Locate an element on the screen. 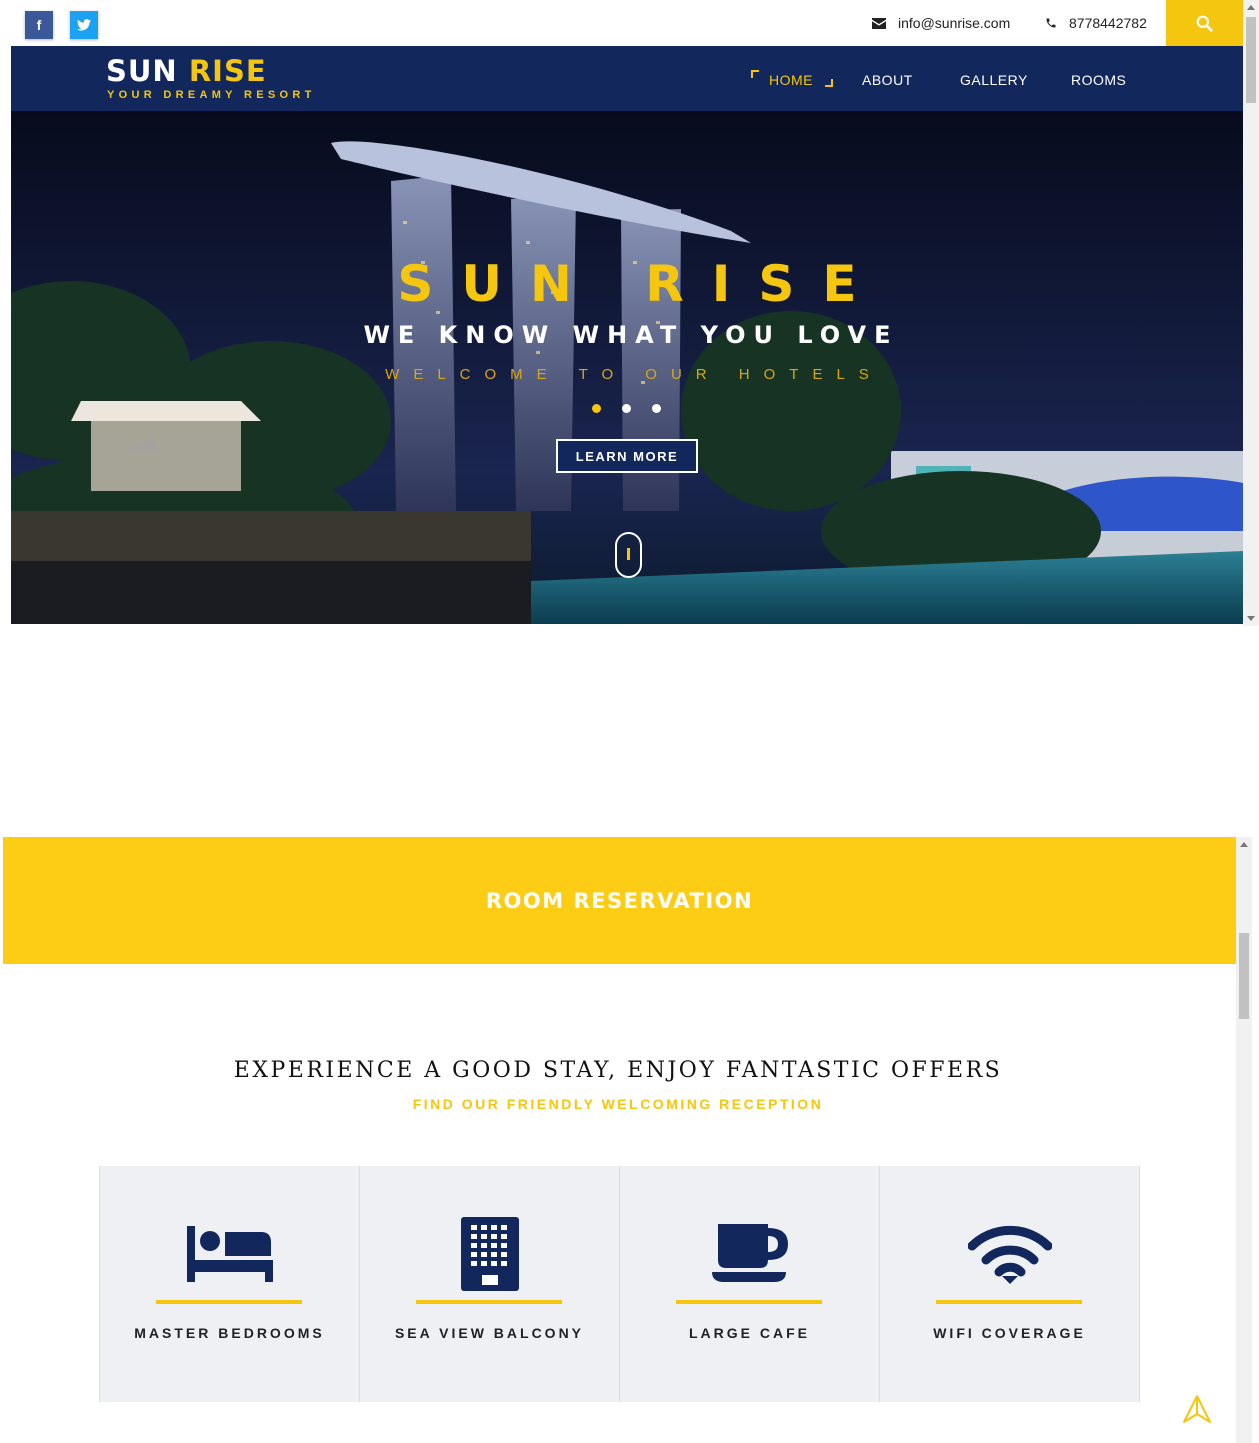 This screenshot has height=1443, width=1259. twitter-icon is located at coordinates (84, 25).